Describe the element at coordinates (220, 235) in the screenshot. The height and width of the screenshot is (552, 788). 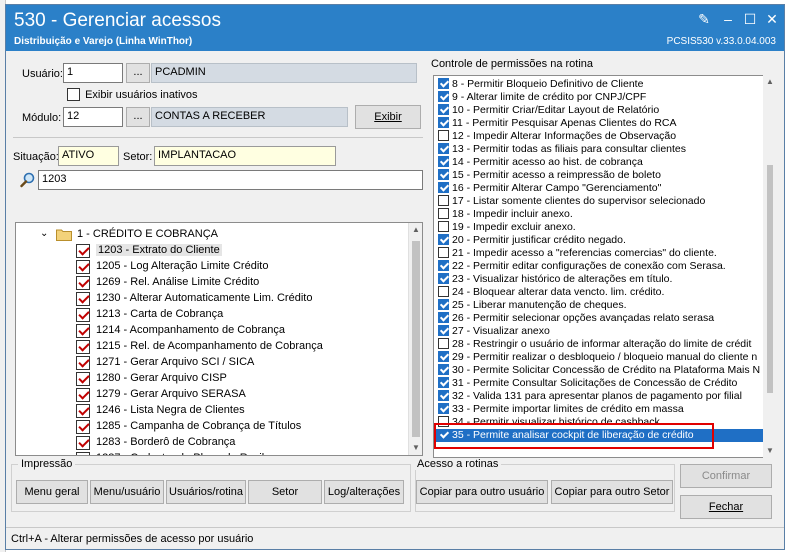
I see `tree-folder-row: ⌄ 1 - CRÉDITO E COBRANÇA` at that location.